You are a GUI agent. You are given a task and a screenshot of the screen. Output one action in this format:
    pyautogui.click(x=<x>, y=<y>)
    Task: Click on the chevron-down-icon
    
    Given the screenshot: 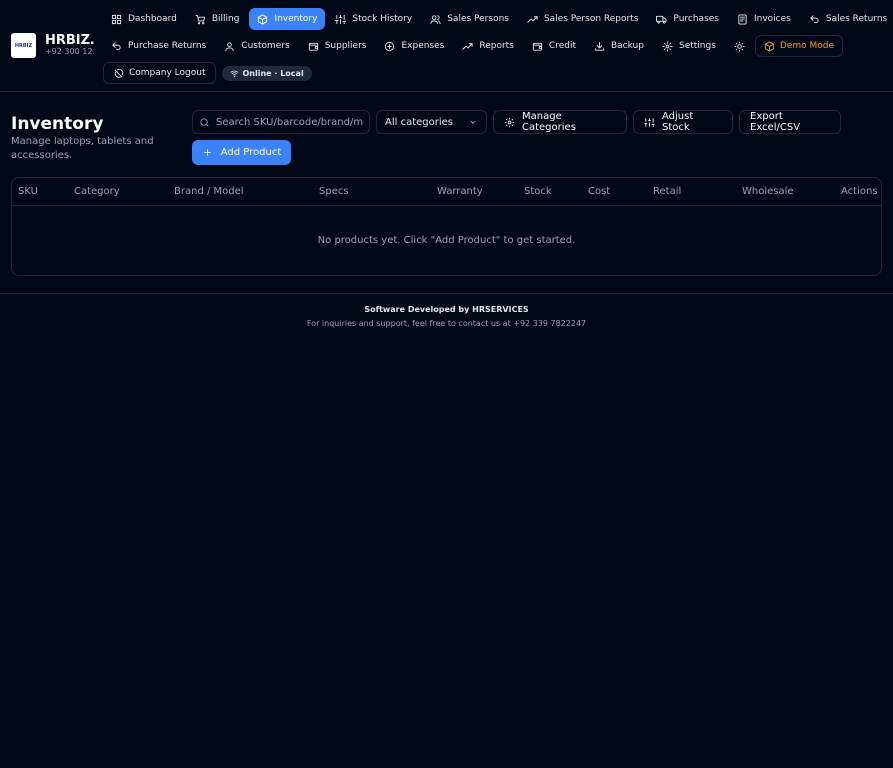 What is the action you would take?
    pyautogui.click(x=473, y=122)
    